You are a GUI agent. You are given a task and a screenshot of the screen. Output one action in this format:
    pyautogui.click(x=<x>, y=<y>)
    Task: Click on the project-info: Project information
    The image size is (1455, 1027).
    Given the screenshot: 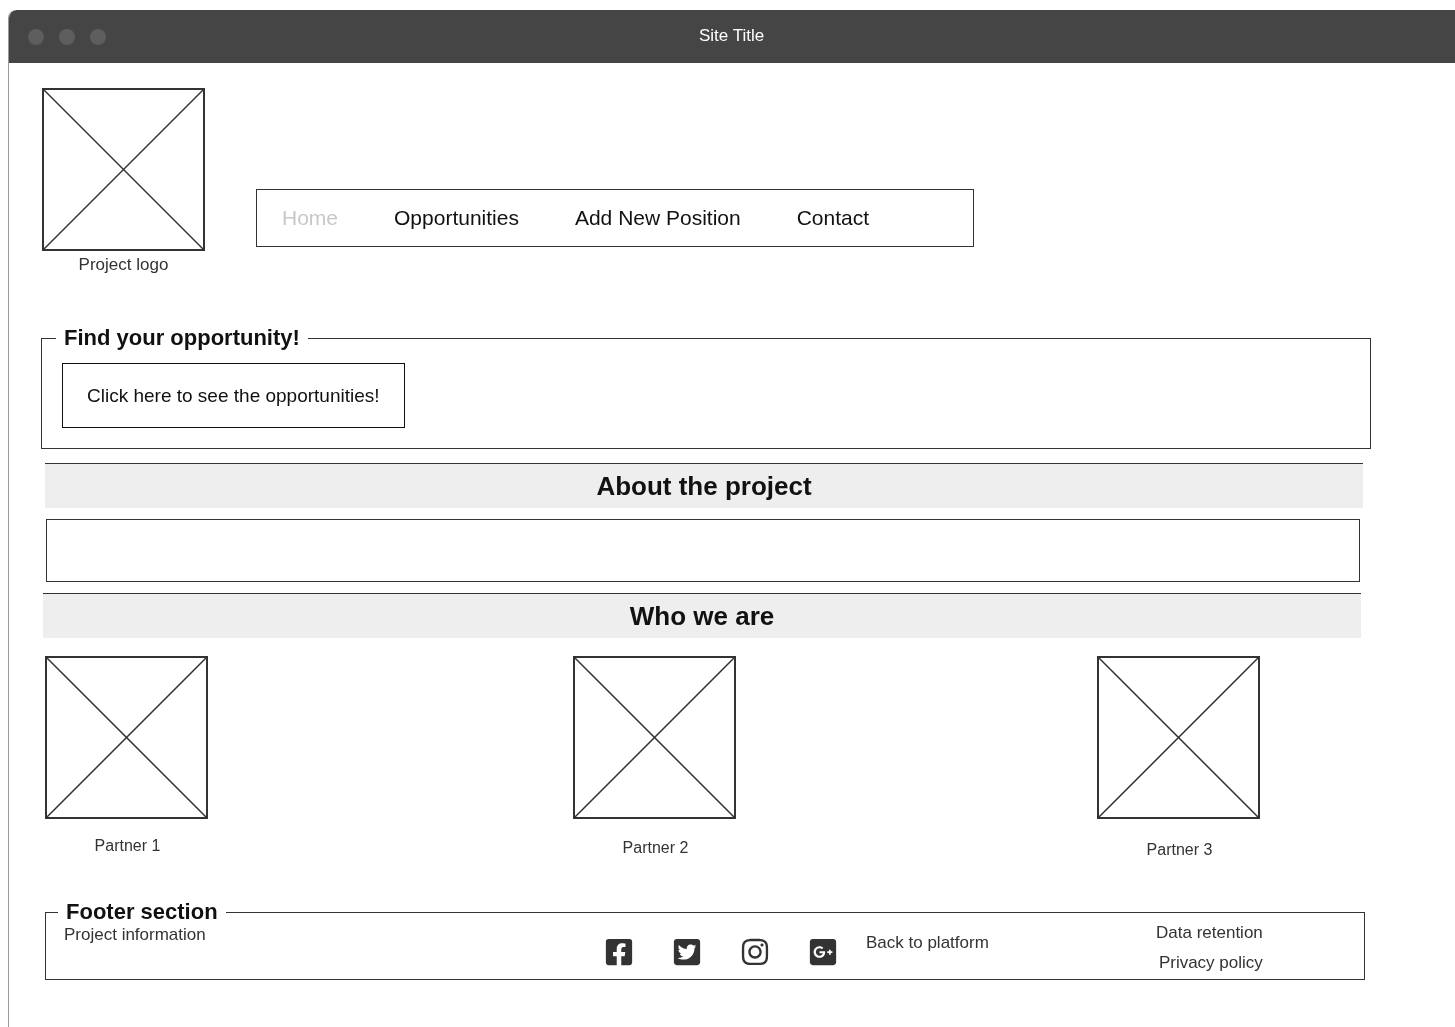 What is the action you would take?
    pyautogui.click(x=135, y=935)
    